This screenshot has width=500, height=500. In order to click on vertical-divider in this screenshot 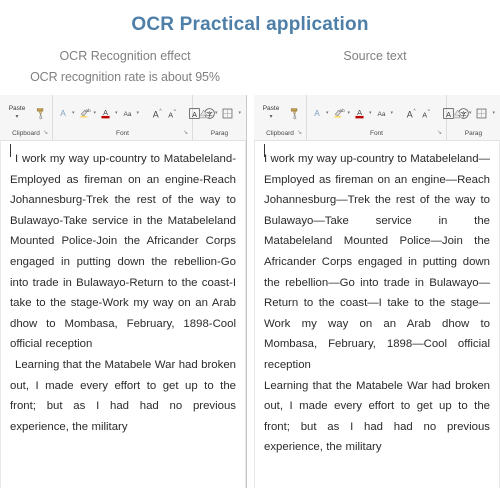, I will do `click(246, 291)`.